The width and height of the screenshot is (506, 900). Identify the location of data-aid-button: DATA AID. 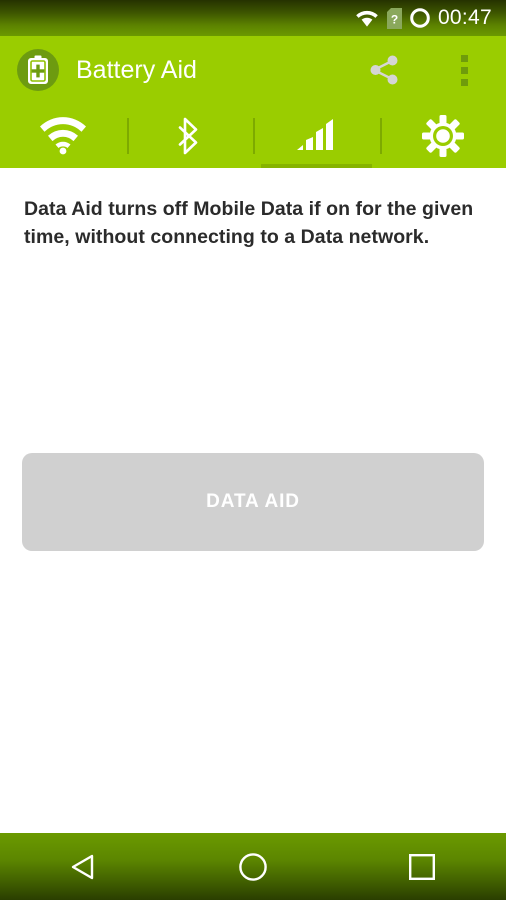
(253, 502).